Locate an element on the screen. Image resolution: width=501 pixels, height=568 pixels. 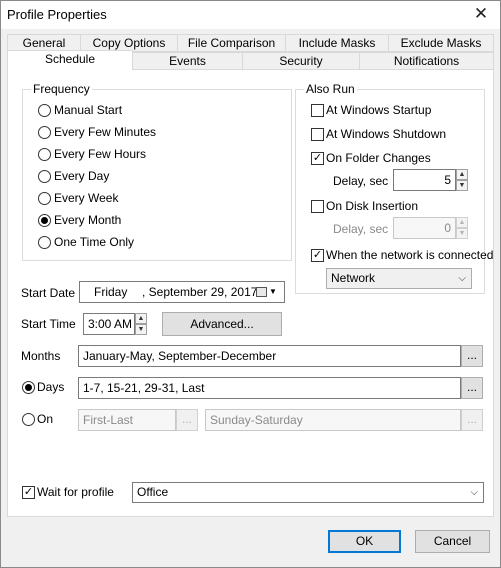
tab-events: Events is located at coordinates (187, 61).